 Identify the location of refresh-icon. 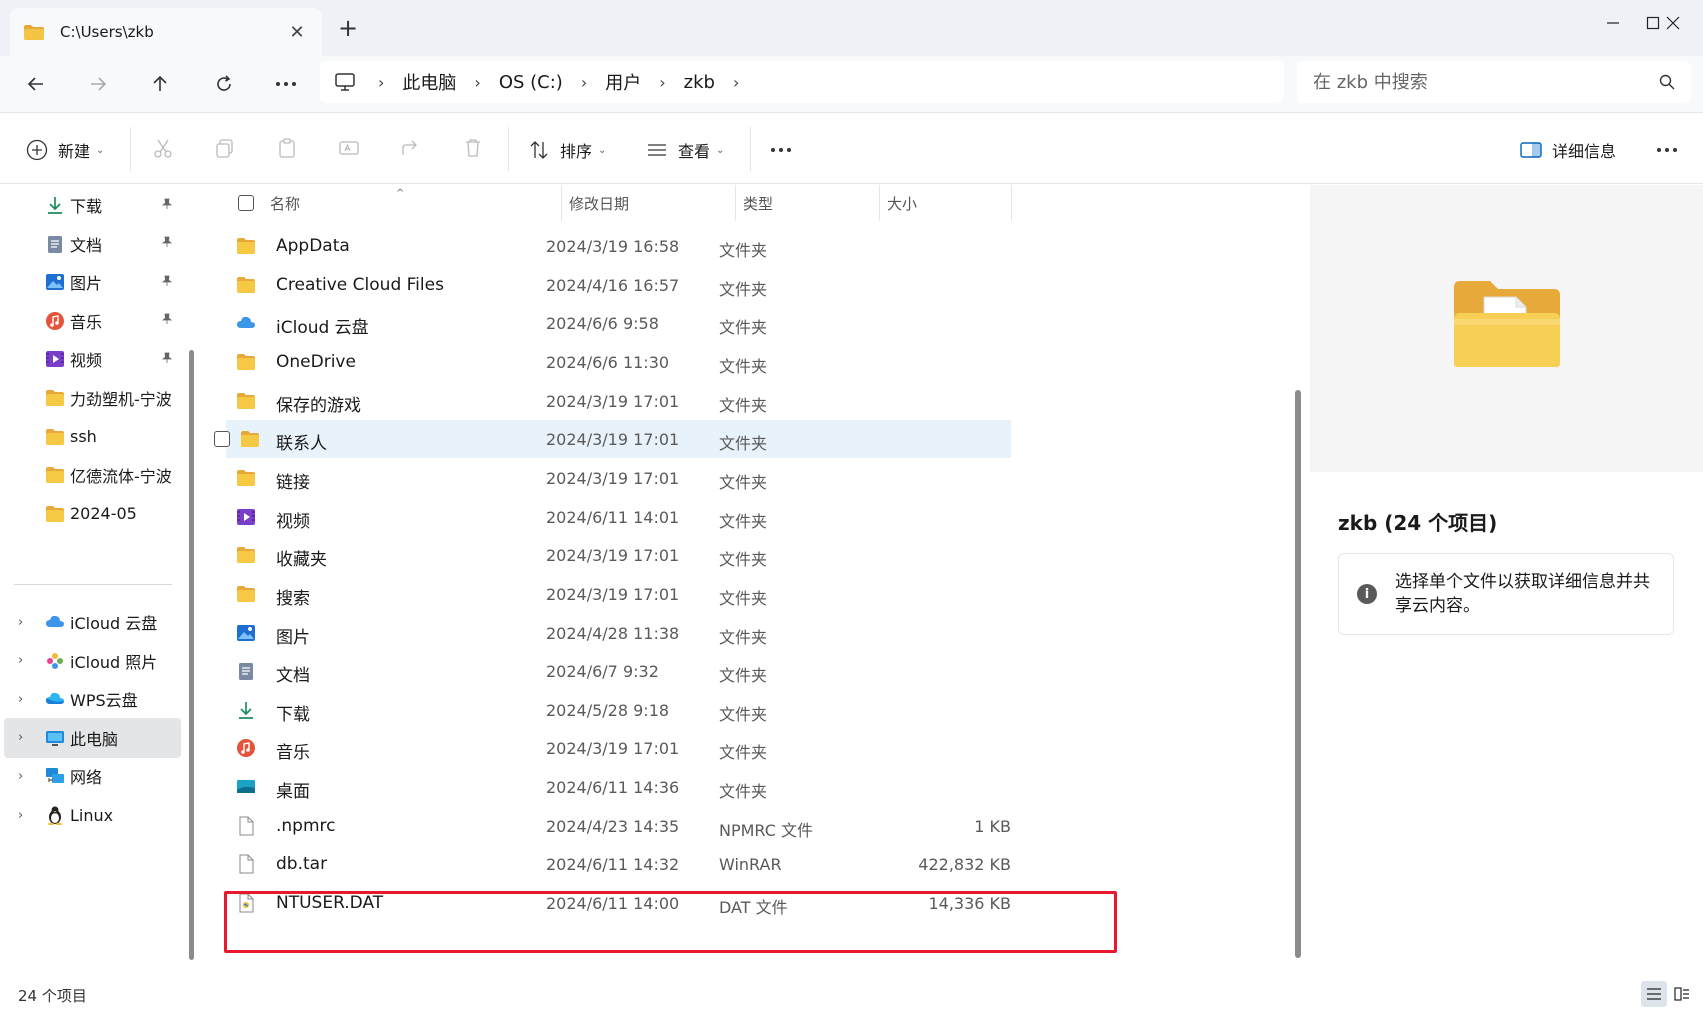
(224, 84).